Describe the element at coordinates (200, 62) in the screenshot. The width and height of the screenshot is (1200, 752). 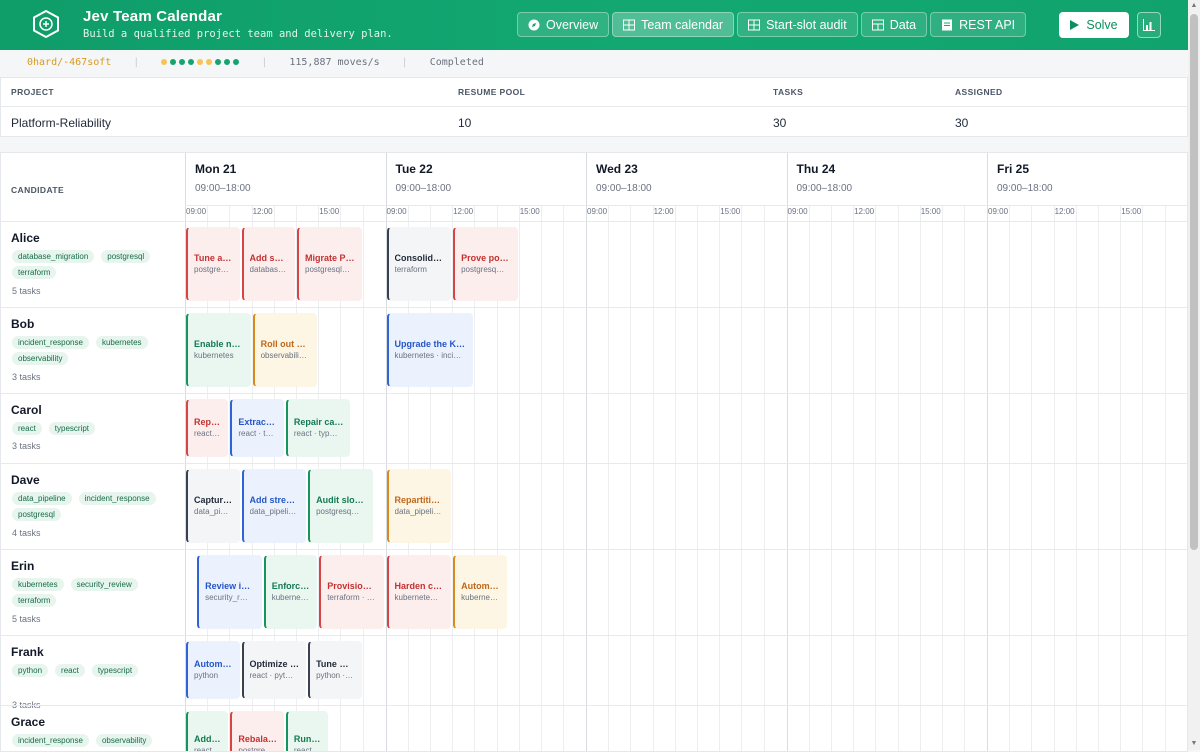
I see `progress-dots` at that location.